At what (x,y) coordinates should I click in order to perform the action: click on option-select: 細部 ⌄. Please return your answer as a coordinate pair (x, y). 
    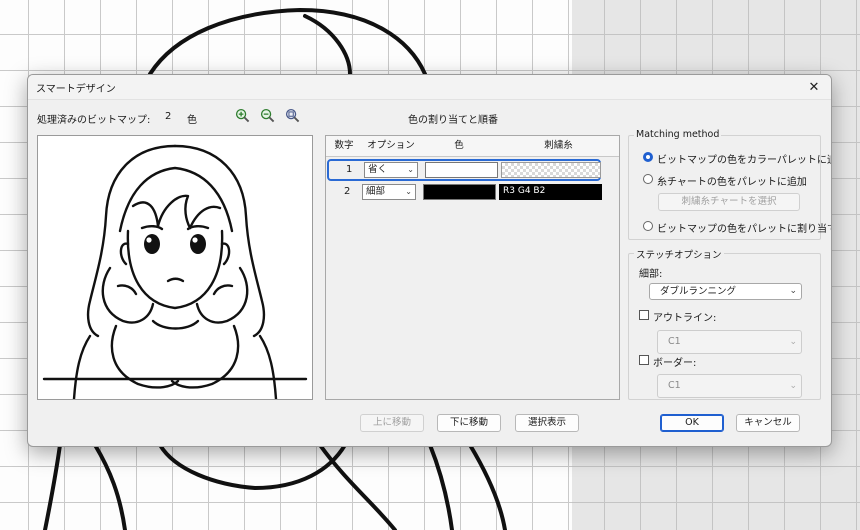
    Looking at the image, I should click on (389, 192).